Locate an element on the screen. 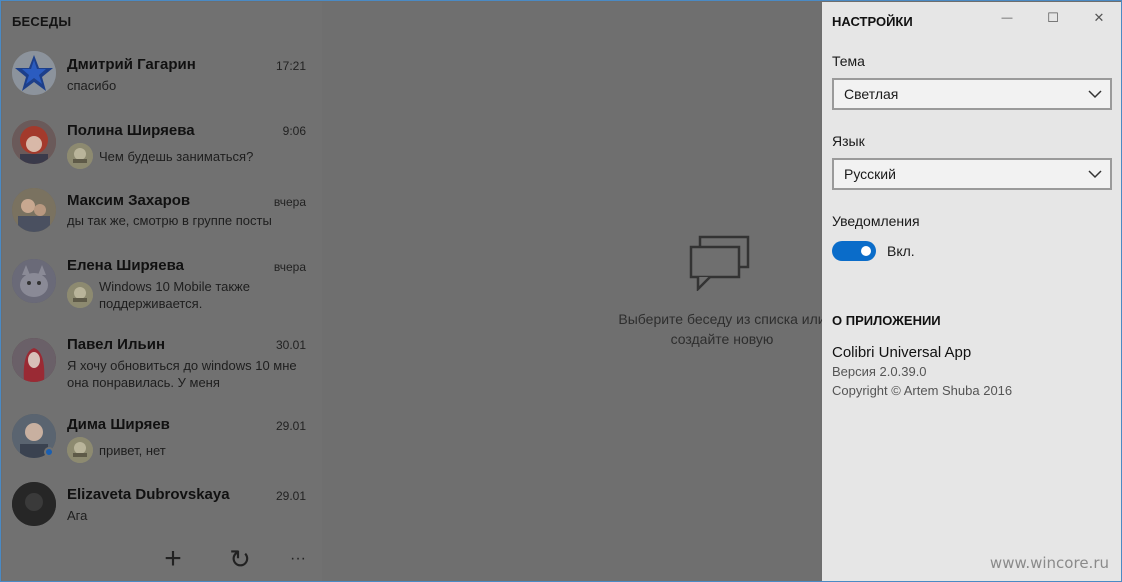 This screenshot has width=1122, height=582. minimize-icon: — is located at coordinates (1007, 18).